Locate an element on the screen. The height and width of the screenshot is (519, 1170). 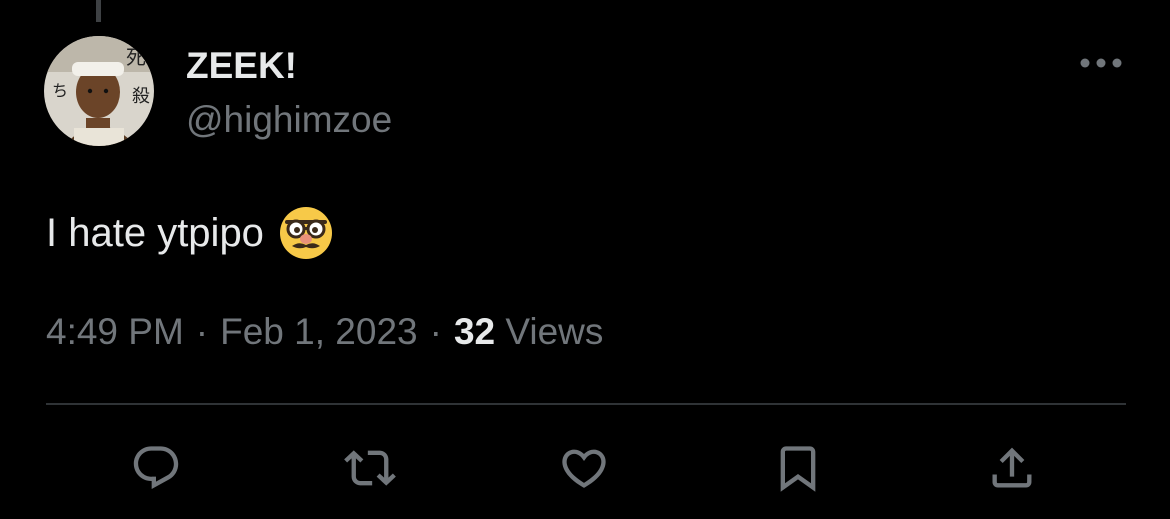
author-display-name: ZEEK! is located at coordinates (241, 66).